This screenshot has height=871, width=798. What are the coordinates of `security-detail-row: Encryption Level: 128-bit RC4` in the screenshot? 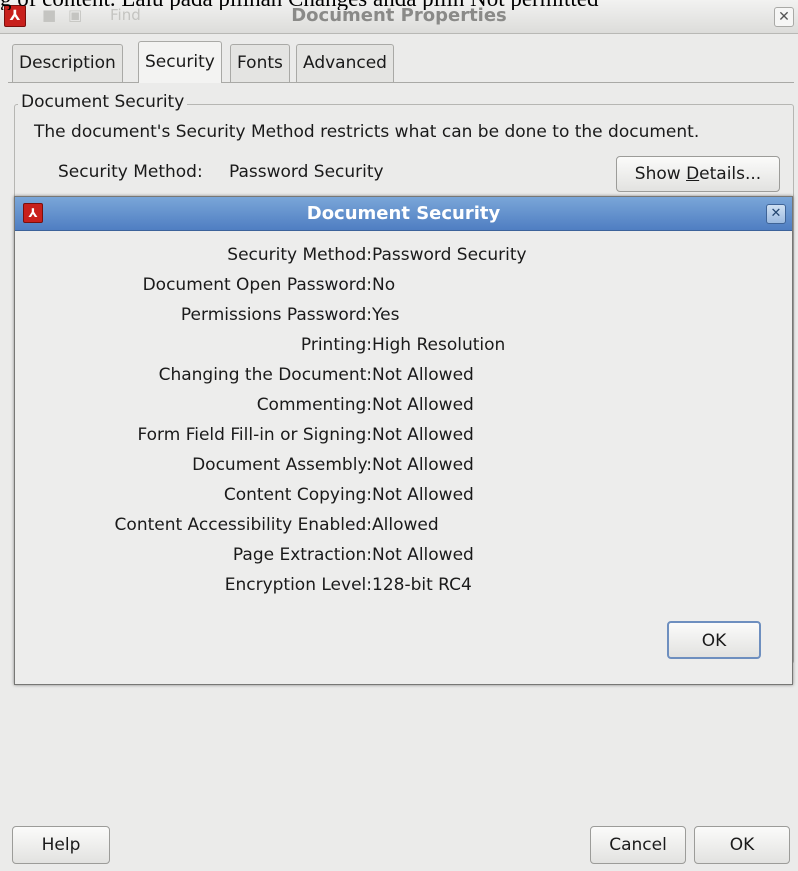 It's located at (403, 590).